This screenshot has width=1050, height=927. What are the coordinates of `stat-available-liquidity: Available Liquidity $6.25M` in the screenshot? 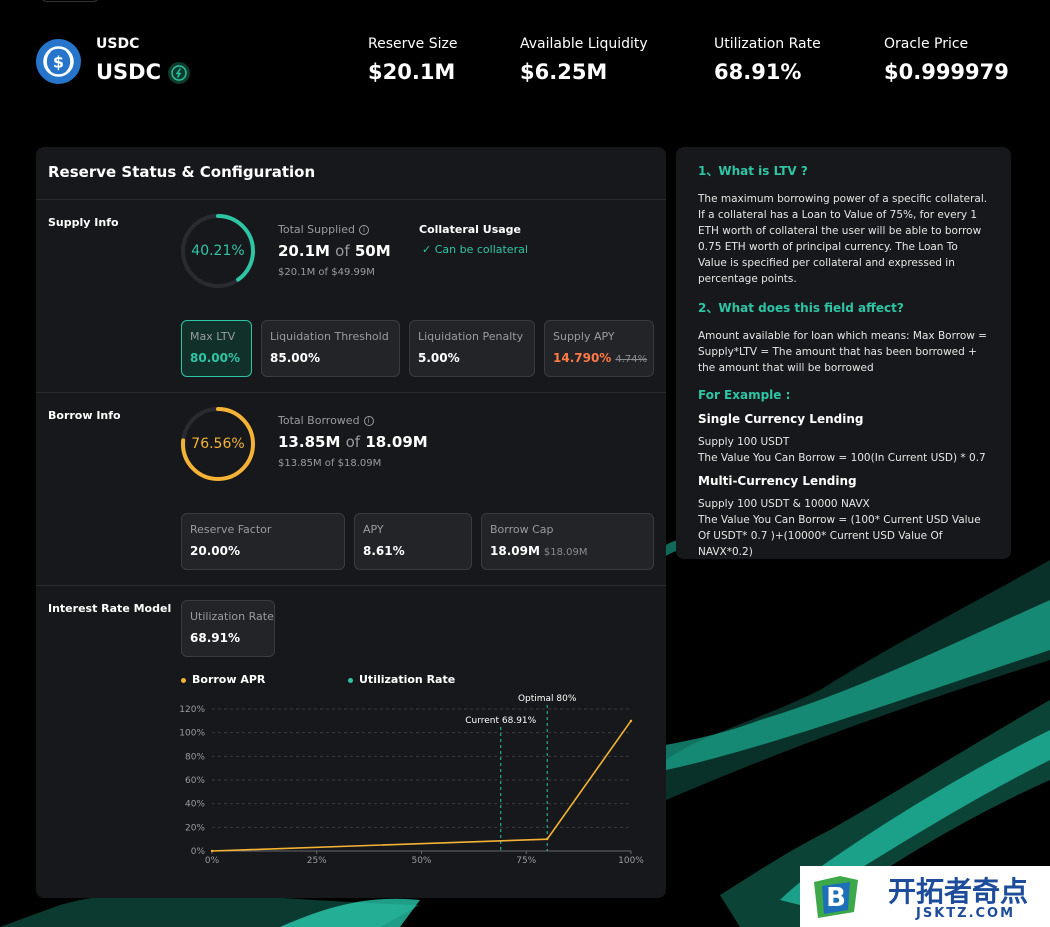 It's located at (584, 60).